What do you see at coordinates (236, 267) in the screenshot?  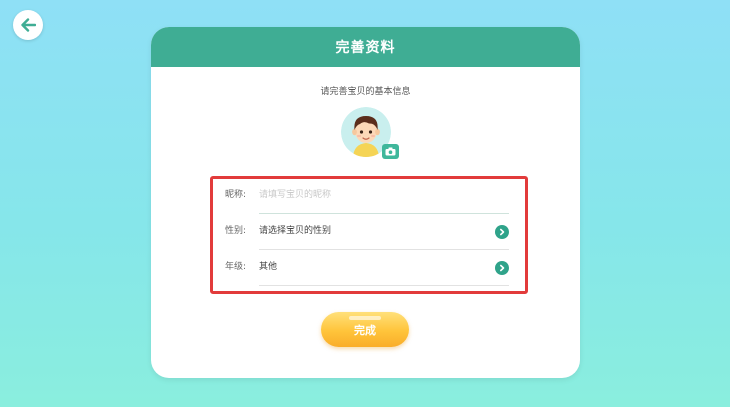 I see `grade-label: 年级:` at bounding box center [236, 267].